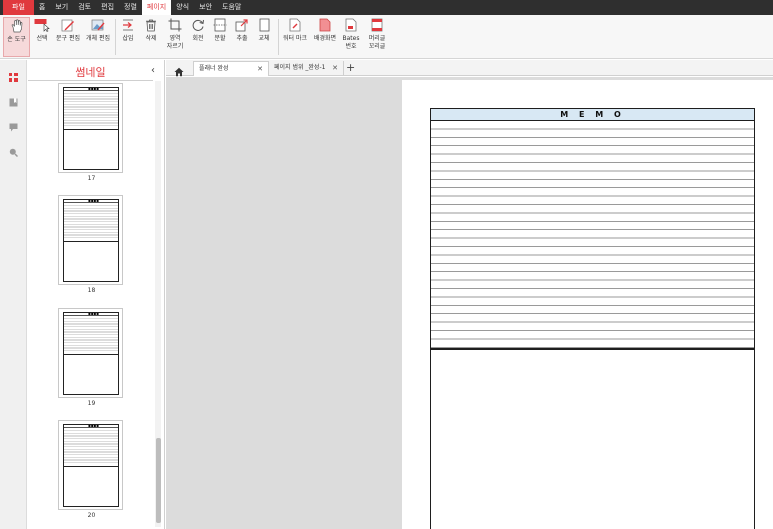  Describe the element at coordinates (17, 26) in the screenshot. I see `hand-icon` at that location.